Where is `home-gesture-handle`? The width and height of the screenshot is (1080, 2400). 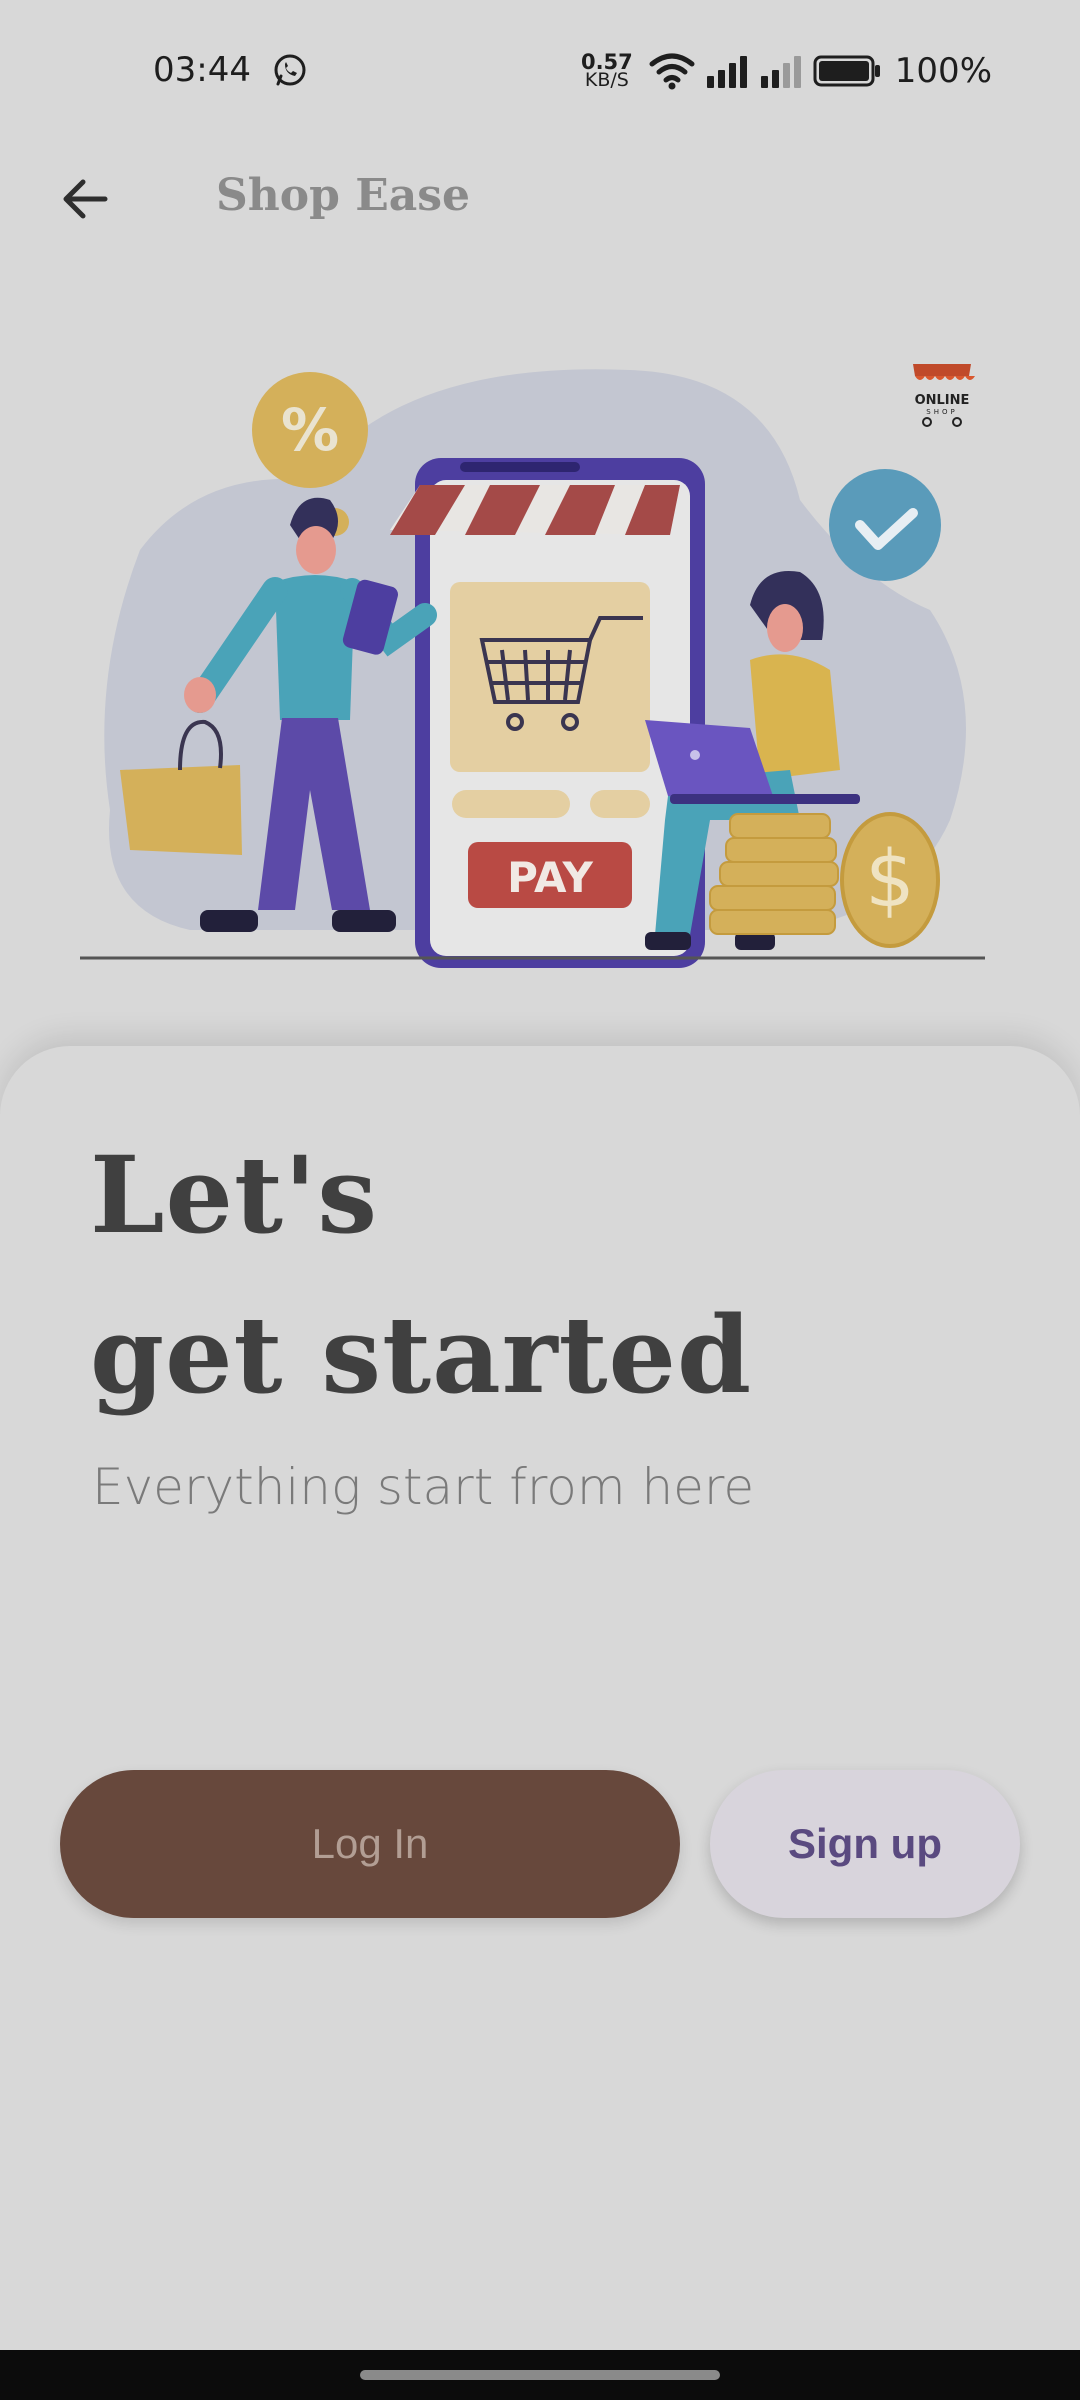 home-gesture-handle is located at coordinates (540, 2375).